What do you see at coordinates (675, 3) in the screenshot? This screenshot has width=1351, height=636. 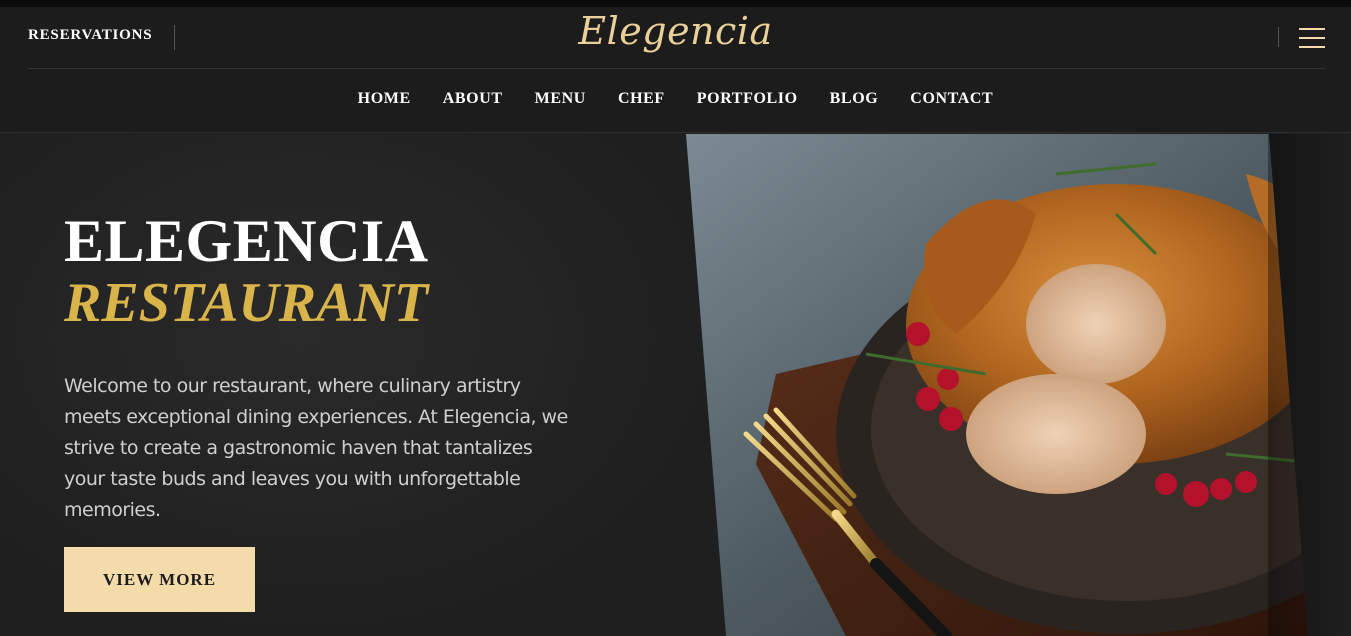 I see `top-edge-bar` at bounding box center [675, 3].